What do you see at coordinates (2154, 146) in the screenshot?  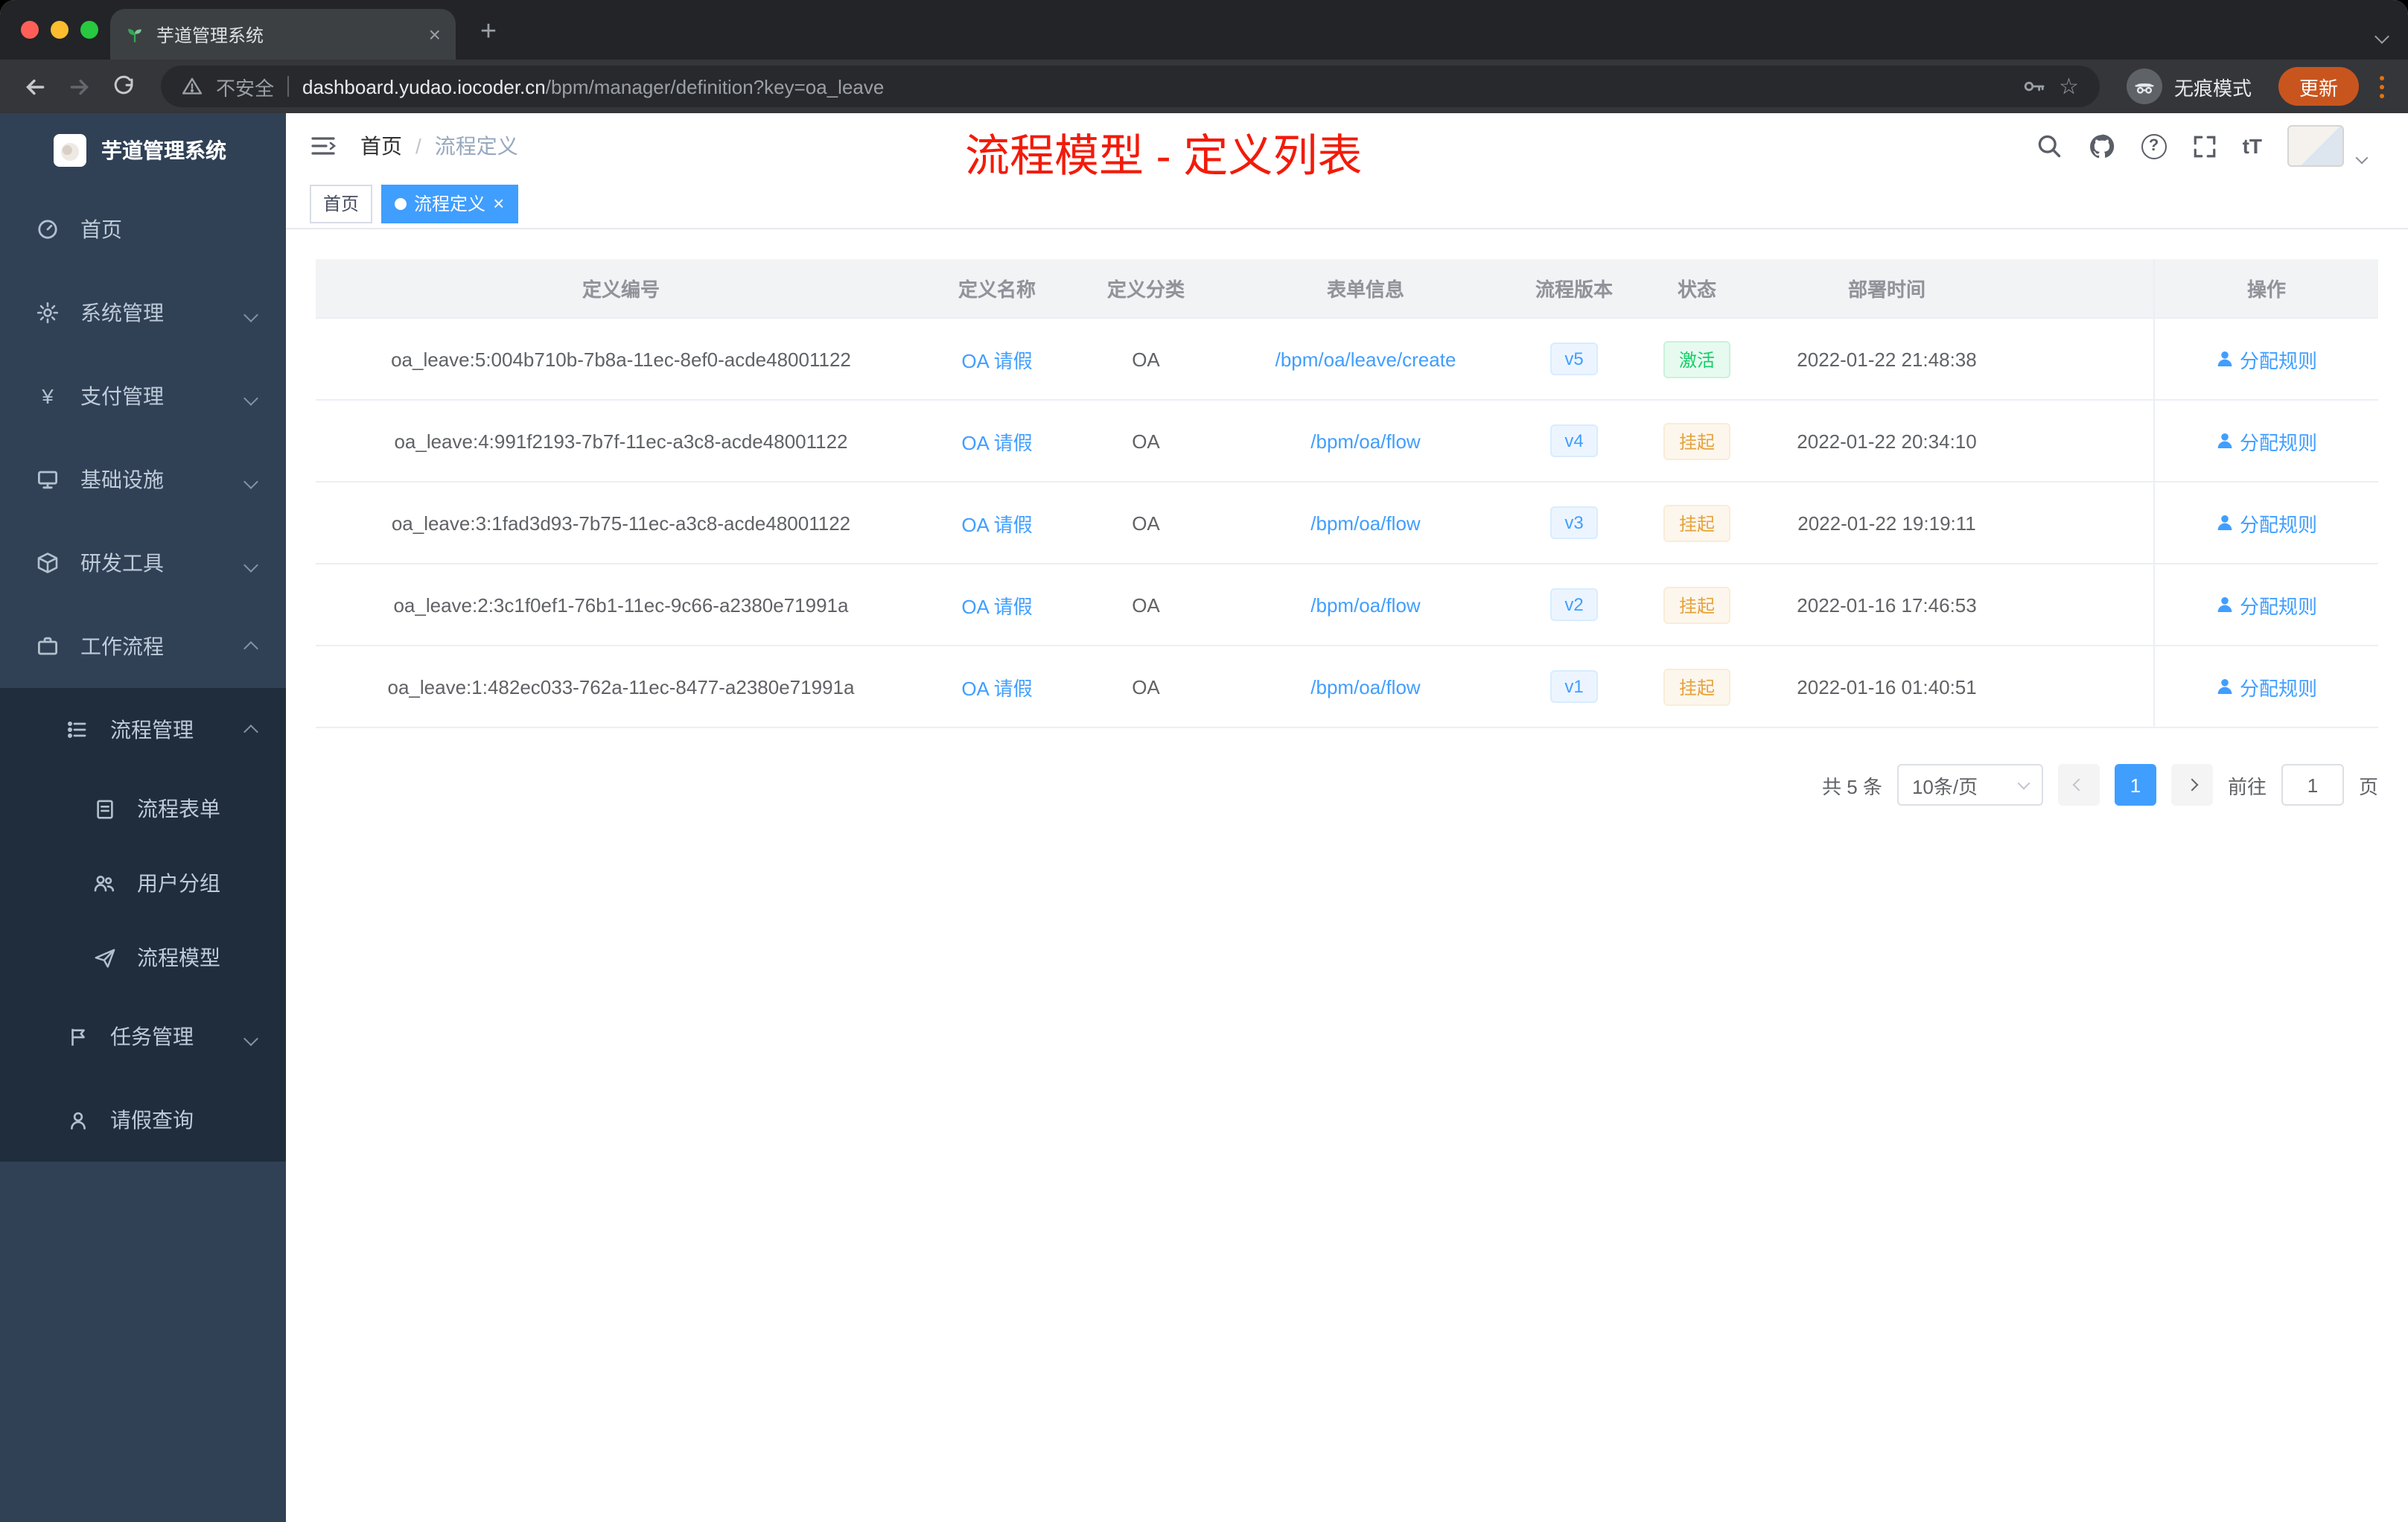 I see `help-icon: ?` at bounding box center [2154, 146].